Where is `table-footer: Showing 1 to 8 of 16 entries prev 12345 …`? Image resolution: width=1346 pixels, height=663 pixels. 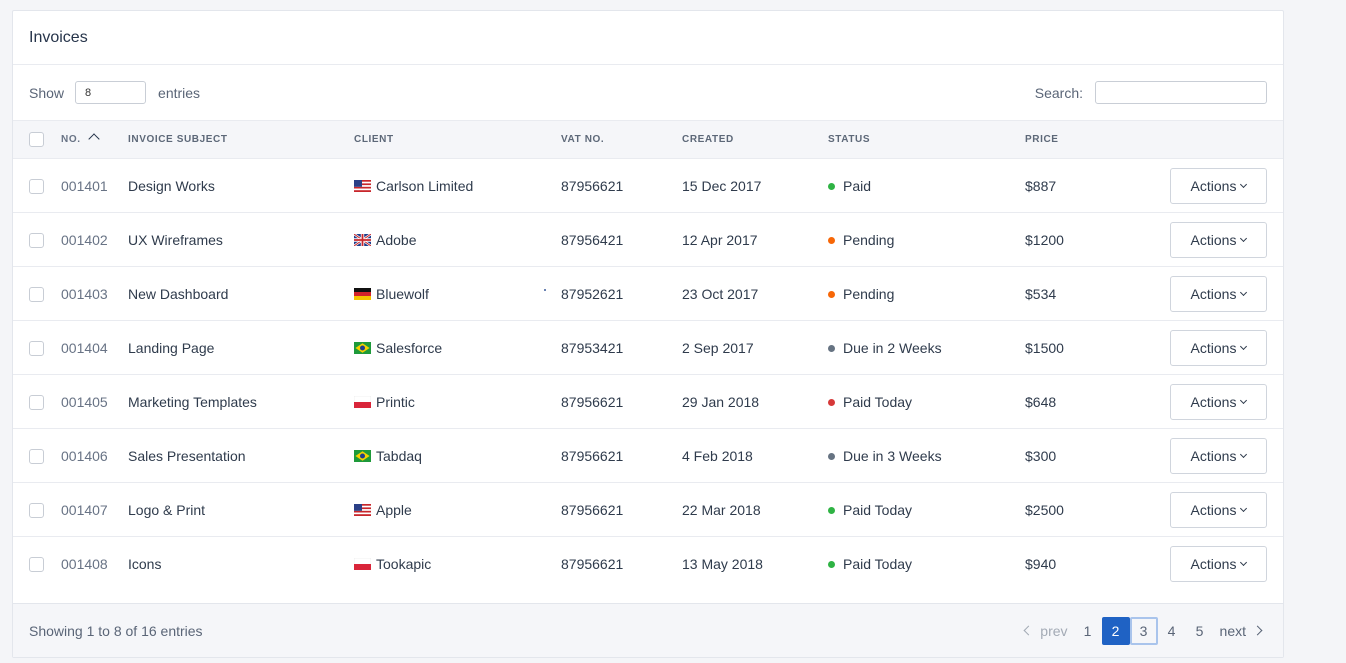 table-footer: Showing 1 to 8 of 16 entries prev 12345 … is located at coordinates (648, 630).